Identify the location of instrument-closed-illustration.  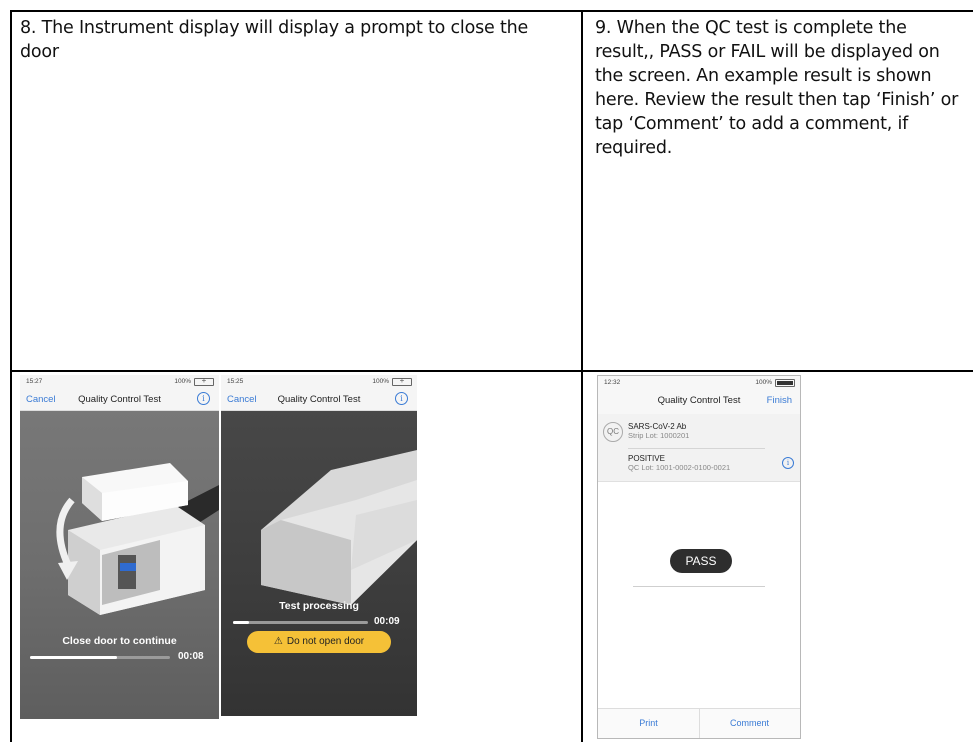
(339, 527).